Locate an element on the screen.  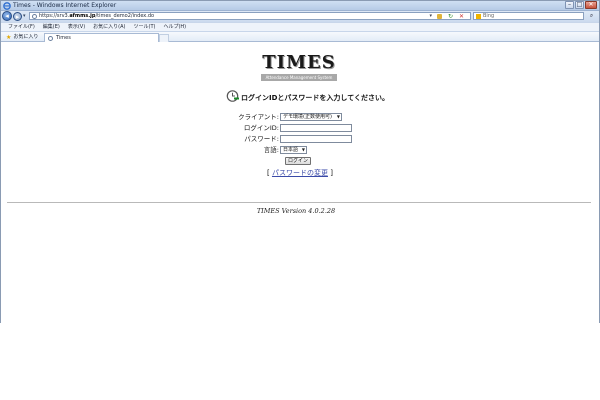
search-button: ⌕ is located at coordinates (591, 16).